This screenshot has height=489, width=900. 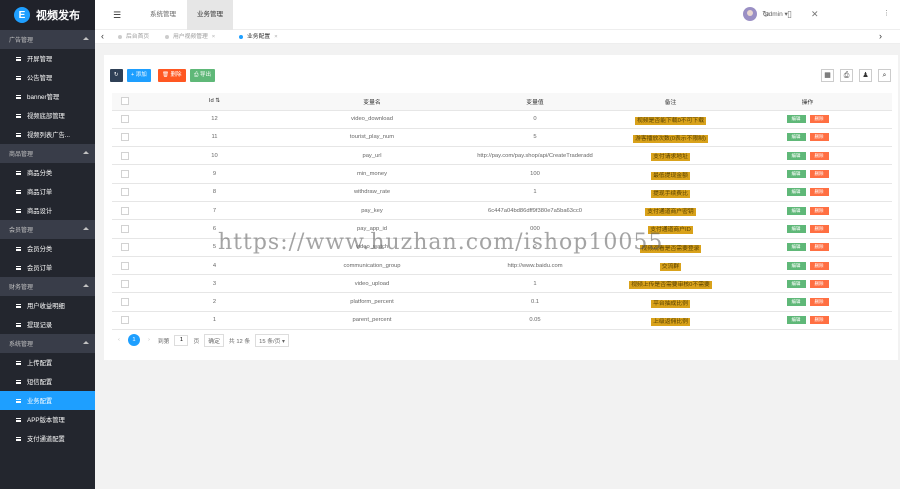 I want to click on sidebar-group-0: 广告管理, so click(x=47, y=39).